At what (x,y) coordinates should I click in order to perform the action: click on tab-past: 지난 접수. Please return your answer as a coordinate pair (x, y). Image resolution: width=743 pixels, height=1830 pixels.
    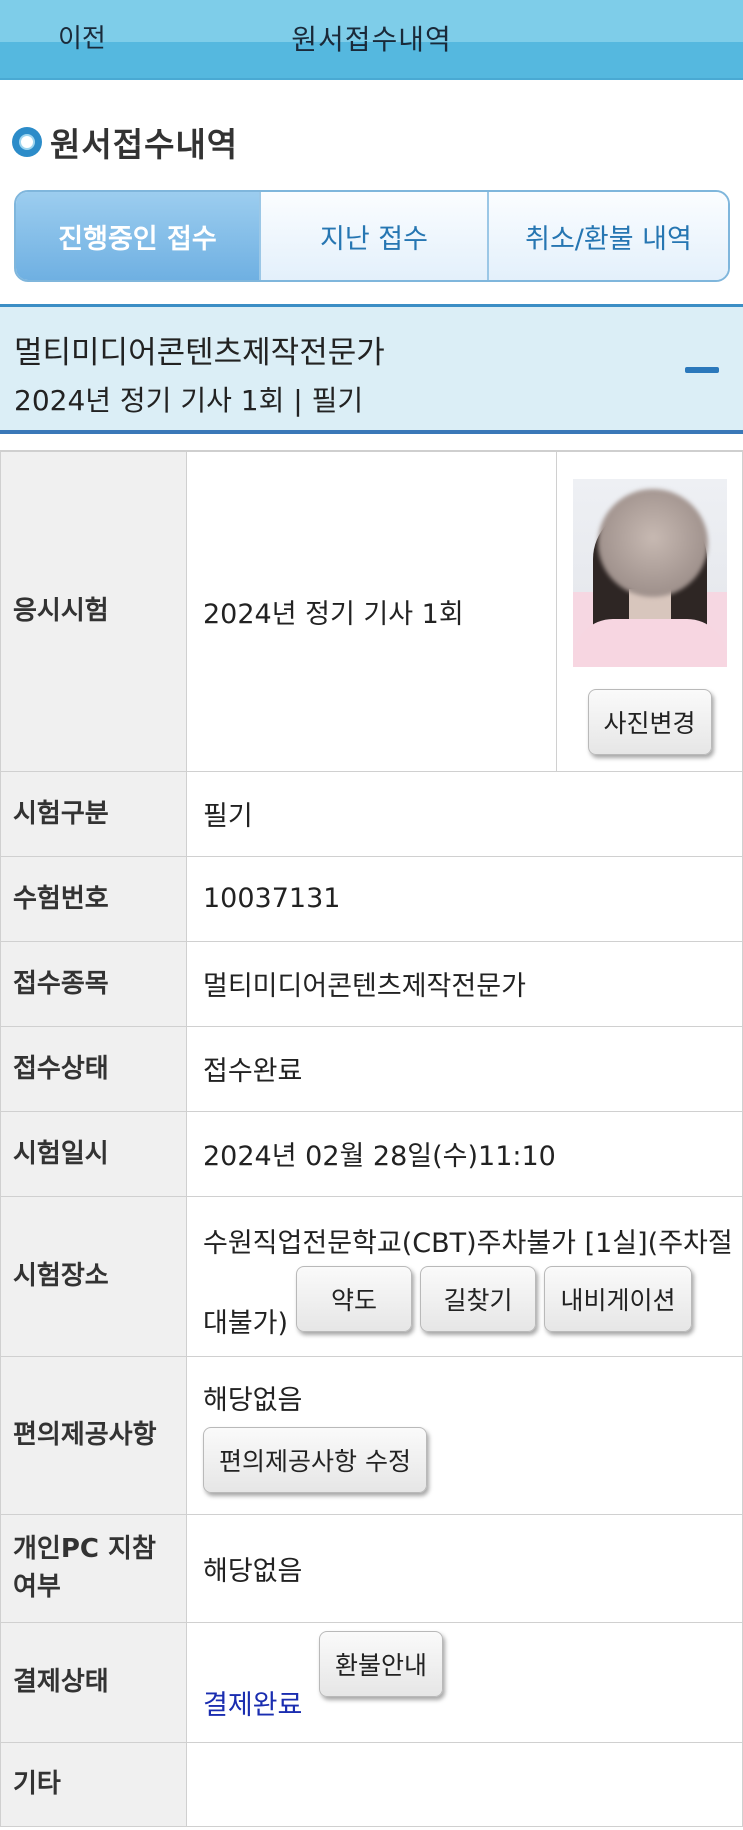
    Looking at the image, I should click on (373, 236).